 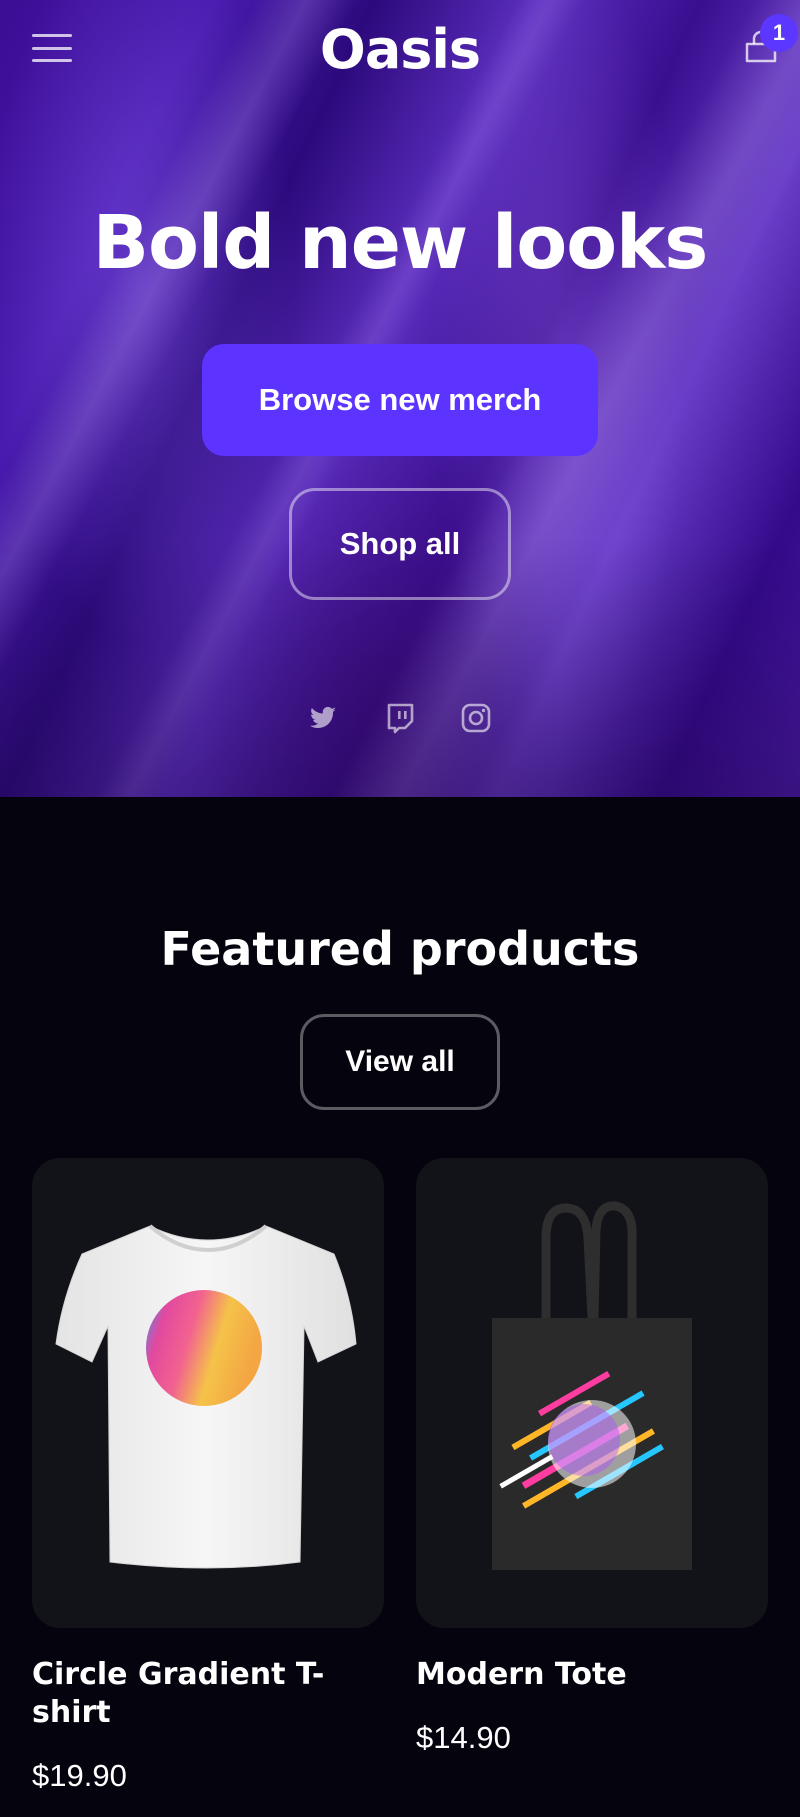 What do you see at coordinates (400, 49) in the screenshot?
I see `site-logo: Oasis` at bounding box center [400, 49].